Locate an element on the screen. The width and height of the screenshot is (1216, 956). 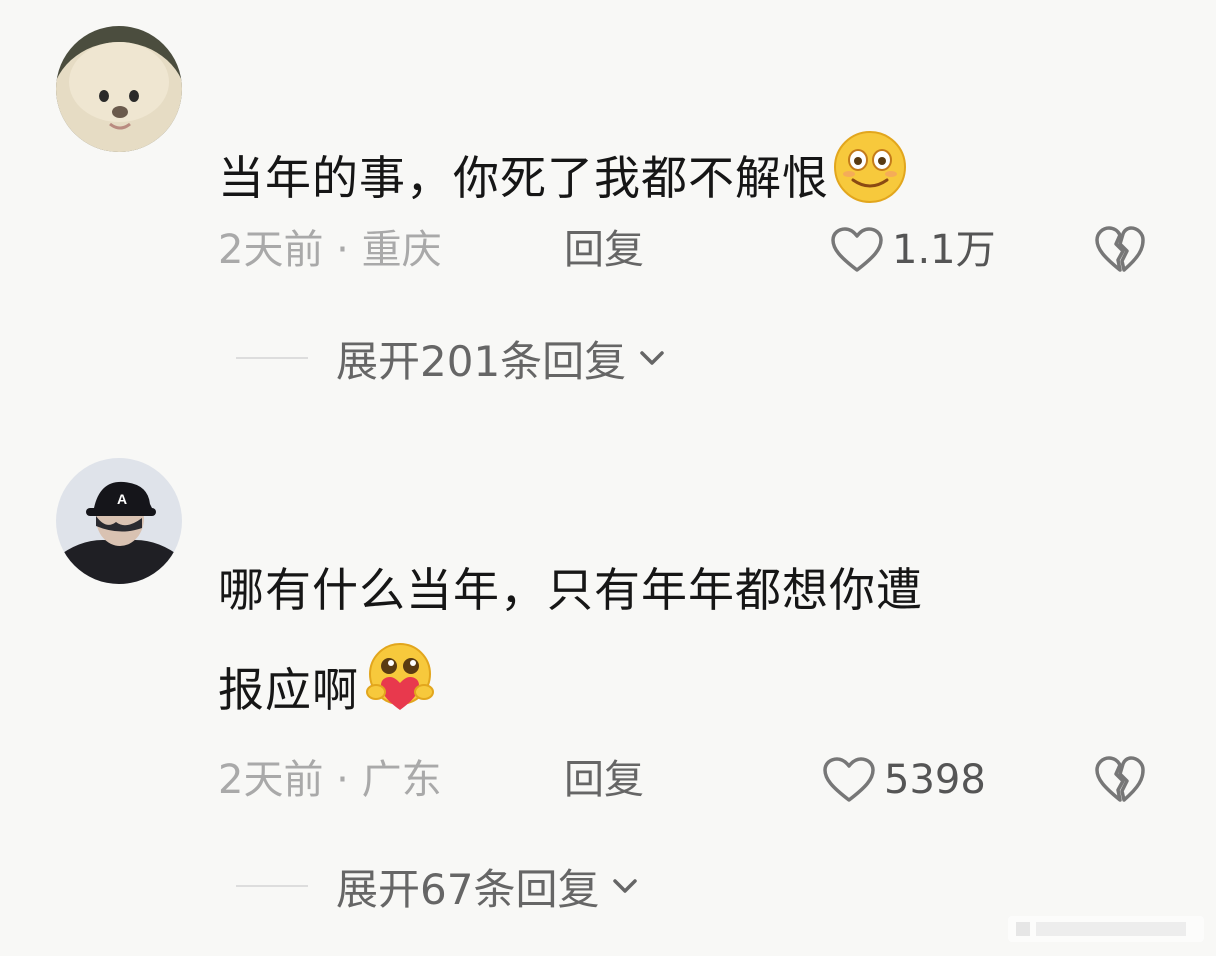
expand-replies-button: 展开67条回复 is located at coordinates (438, 886).